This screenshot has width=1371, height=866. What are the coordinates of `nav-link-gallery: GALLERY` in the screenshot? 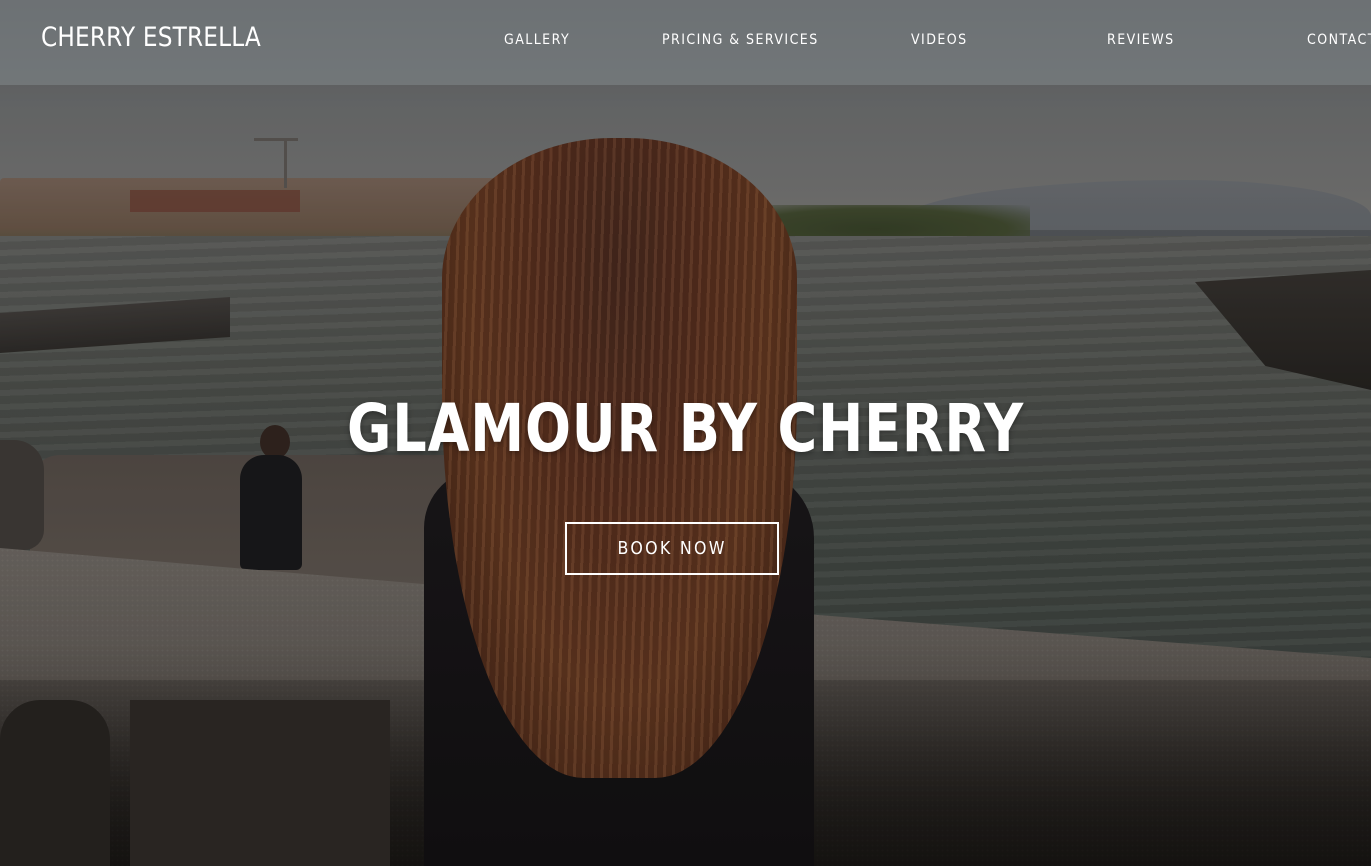 It's located at (537, 40).